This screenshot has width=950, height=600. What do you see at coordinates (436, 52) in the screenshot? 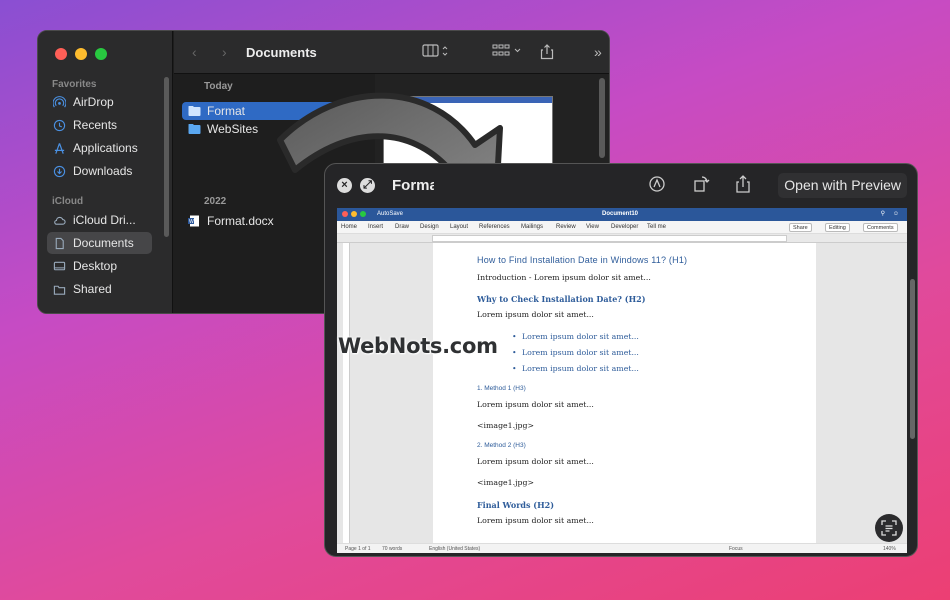
I see `view-columns-icon` at bounding box center [436, 52].